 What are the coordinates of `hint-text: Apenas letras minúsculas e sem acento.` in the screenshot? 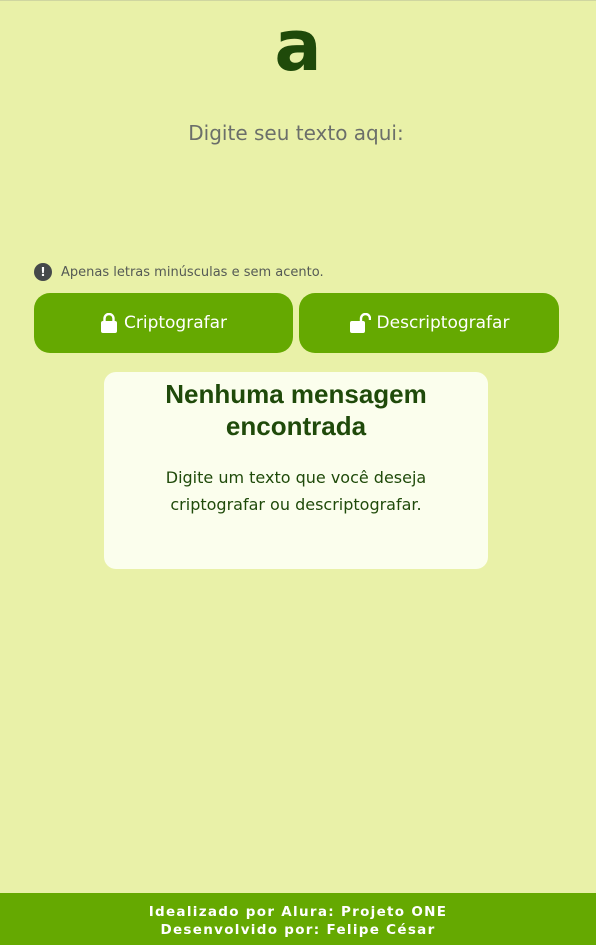 It's located at (192, 272).